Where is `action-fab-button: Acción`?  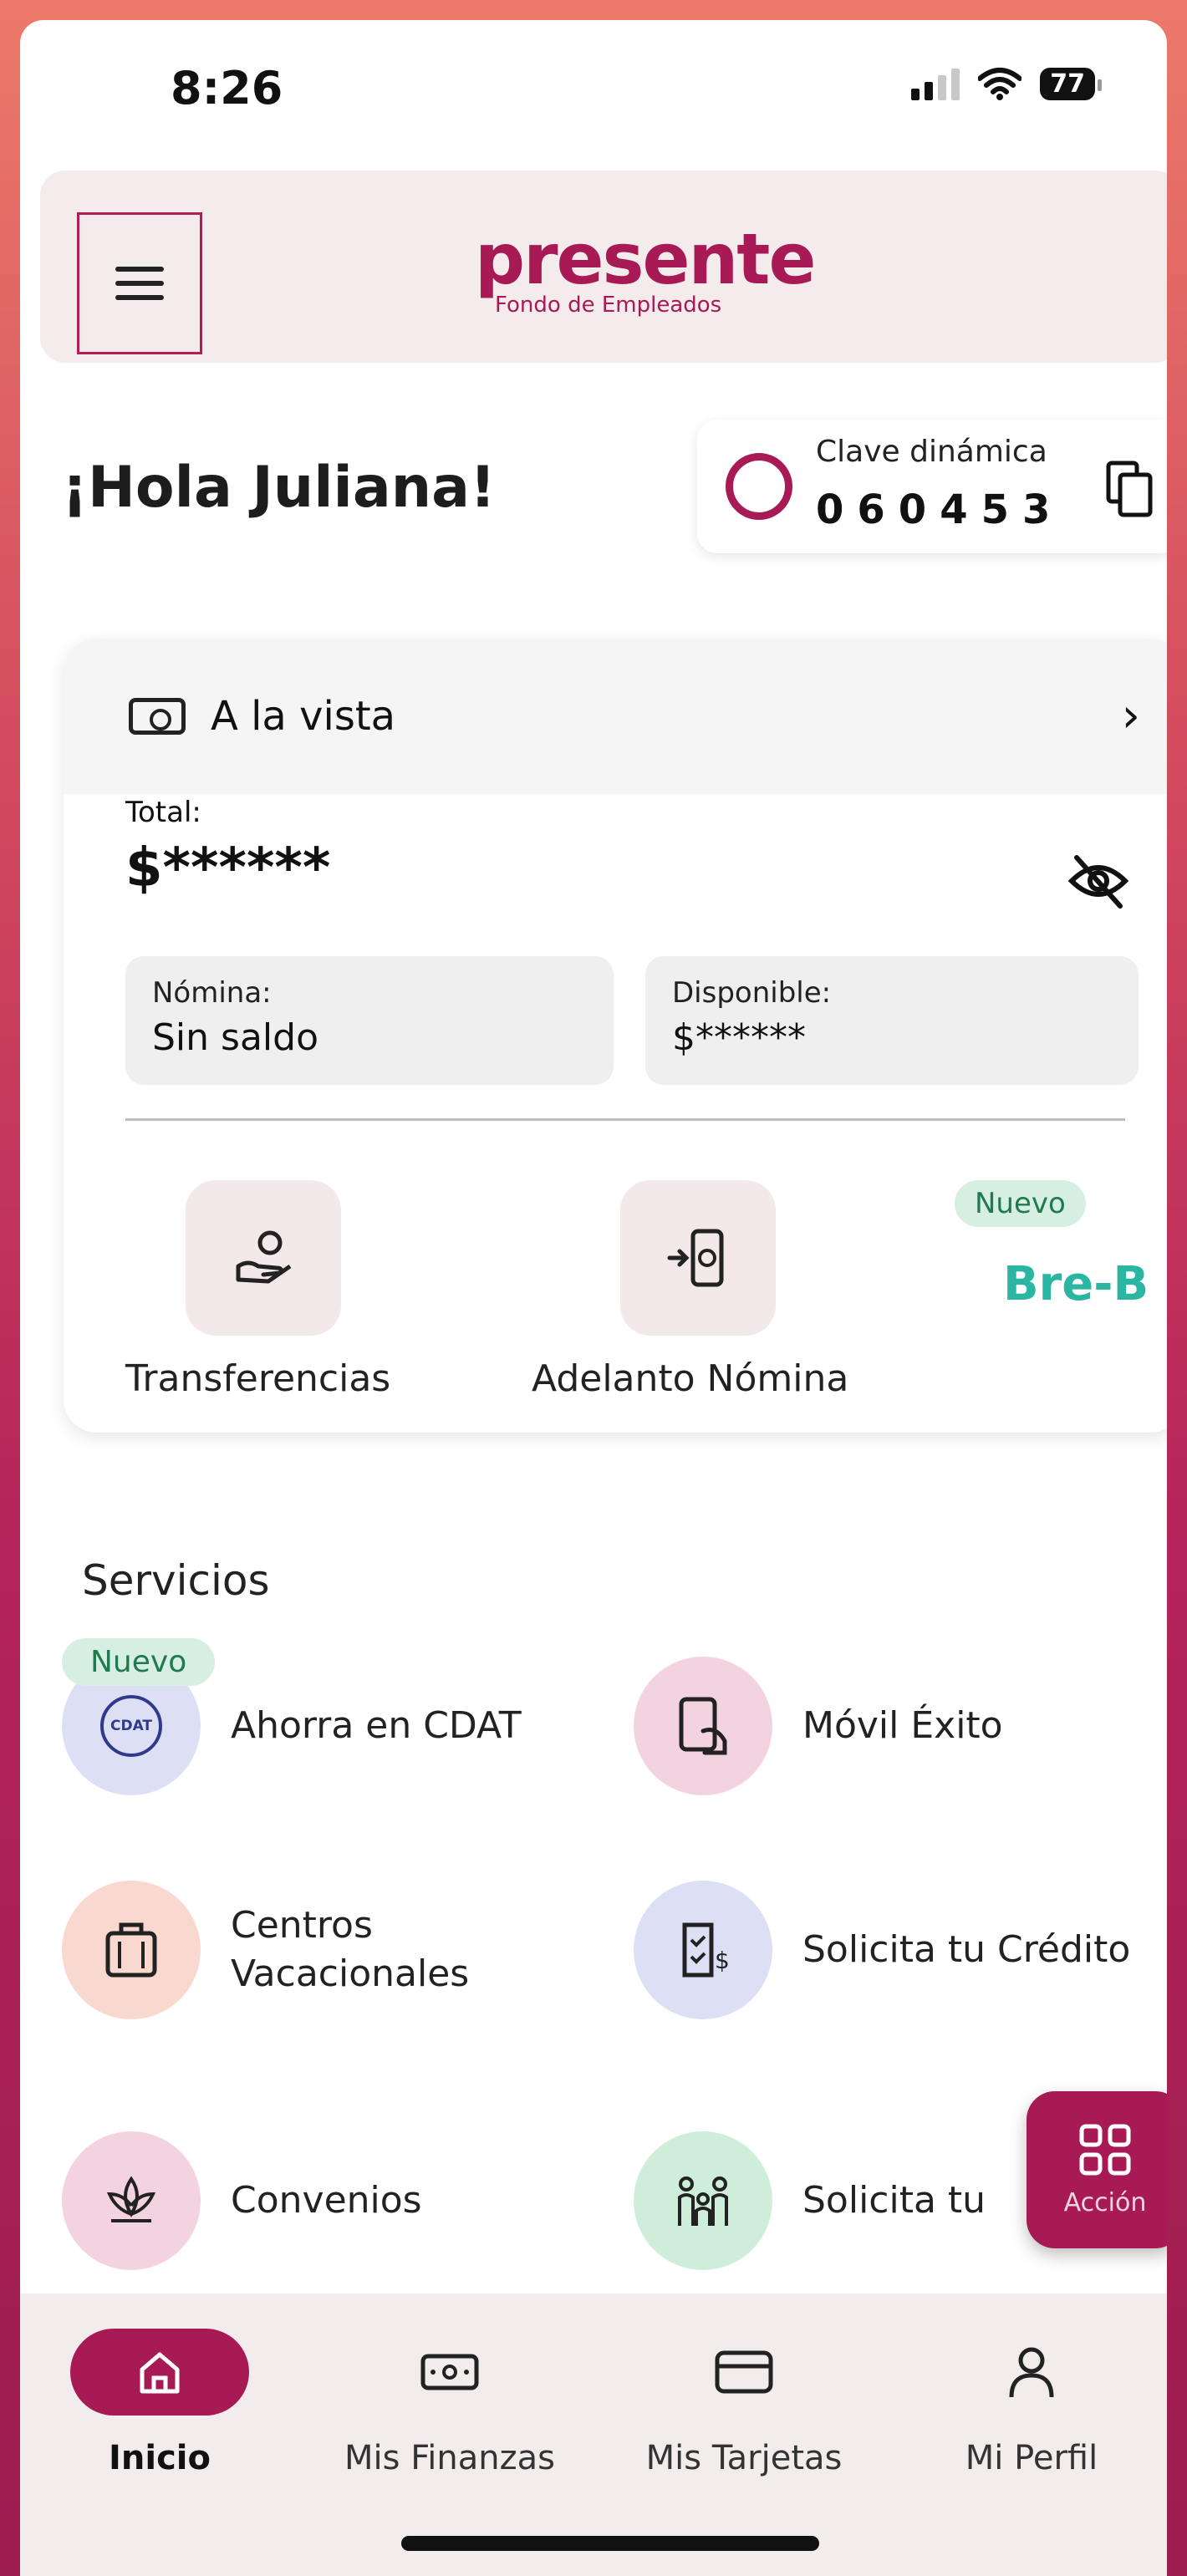
action-fab-button: Acción is located at coordinates (1097, 2169).